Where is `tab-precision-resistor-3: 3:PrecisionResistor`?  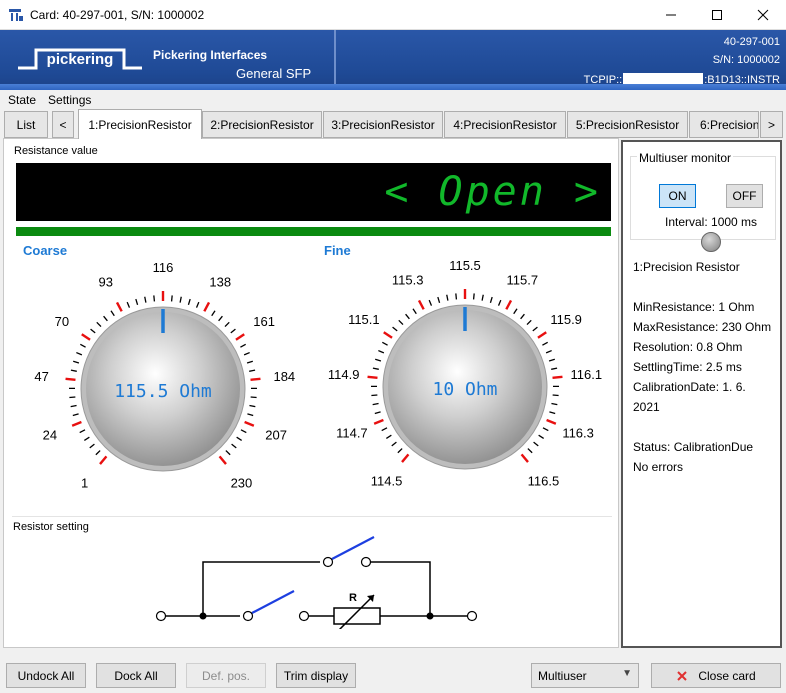
tab-precision-resistor-3: 3:PrecisionResistor is located at coordinates (383, 124).